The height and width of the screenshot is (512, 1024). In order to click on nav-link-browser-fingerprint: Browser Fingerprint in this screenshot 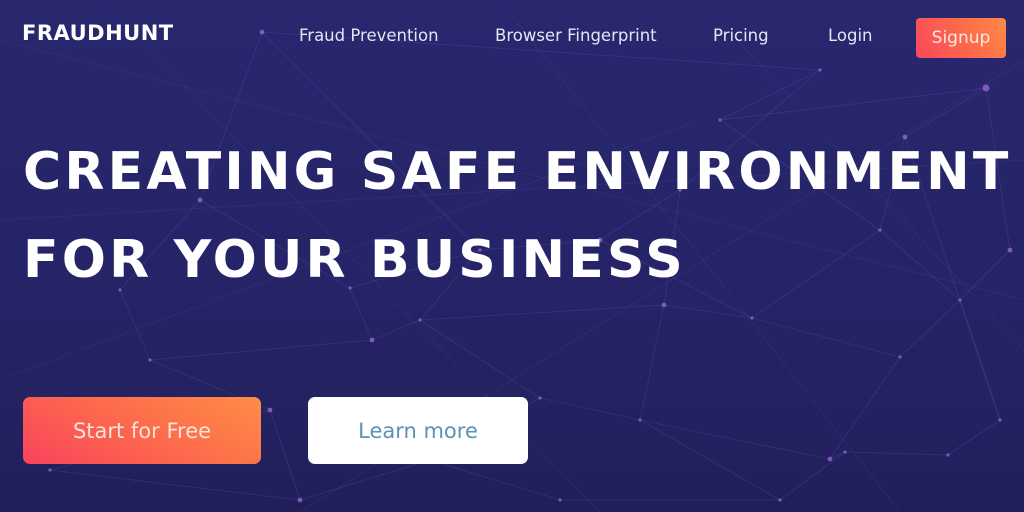, I will do `click(576, 35)`.